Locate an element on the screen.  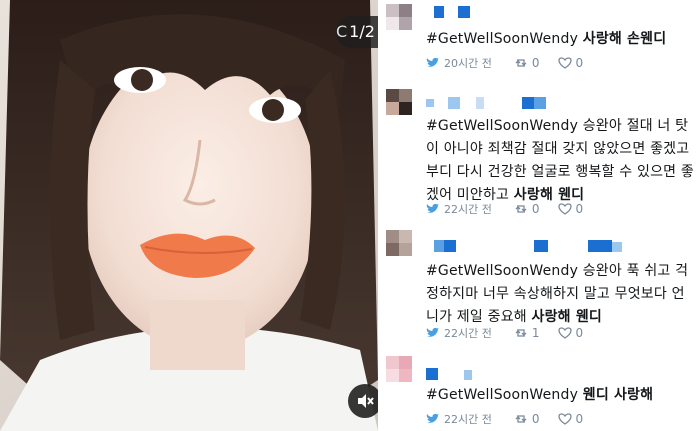
tweet-actions: 20시간 전 0 0 is located at coordinates (511, 63).